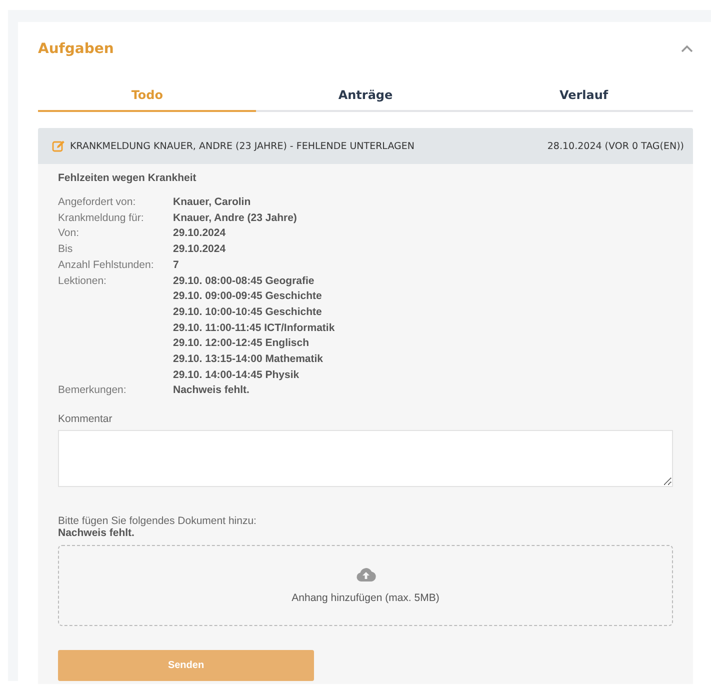  Describe the element at coordinates (248, 296) in the screenshot. I see `field-value: 29.10. 09:00-09:45 Geschichte` at that location.